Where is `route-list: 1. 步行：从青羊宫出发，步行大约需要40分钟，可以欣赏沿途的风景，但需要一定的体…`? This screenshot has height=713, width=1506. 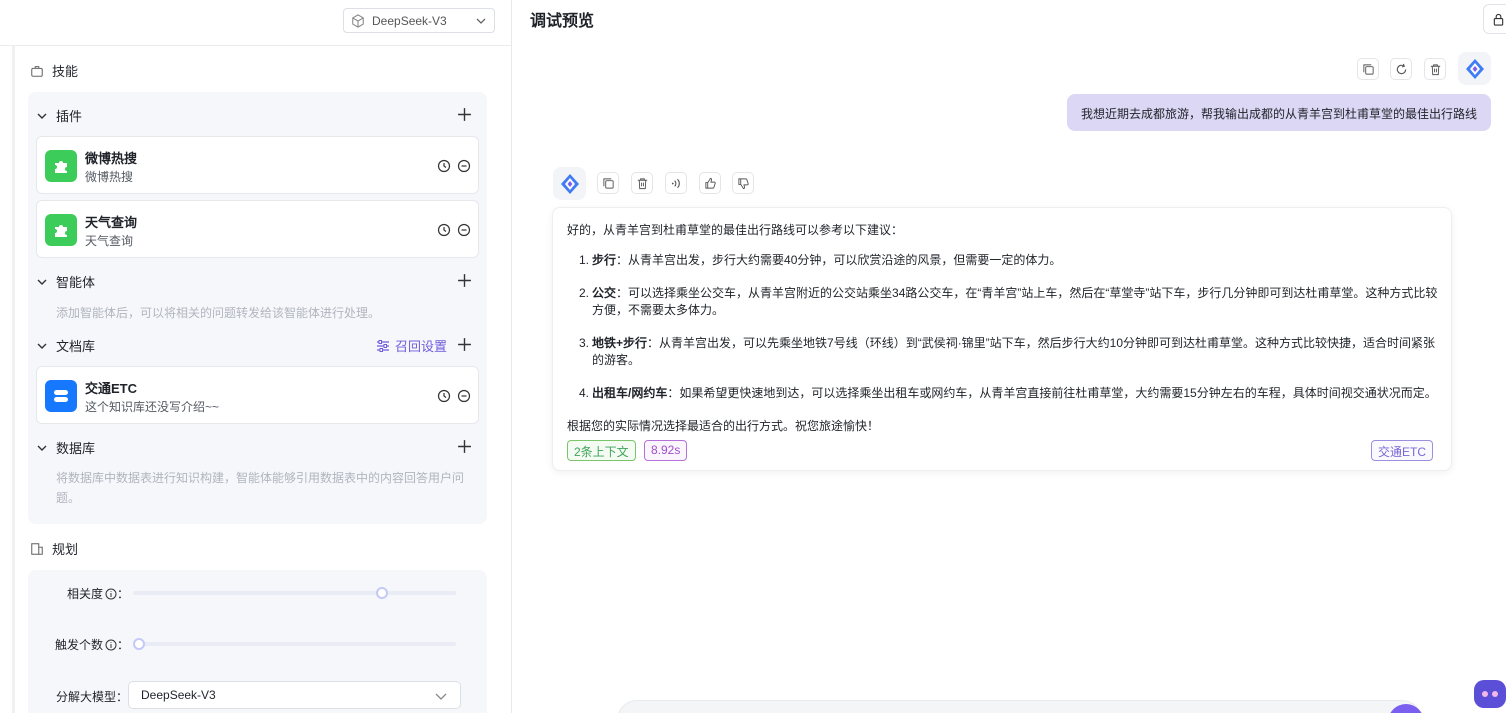
route-list: 1. 步行：从青羊宫出发，步行大约需要40分钟，可以欣赏沿途的风景，但需要一定的体… is located at coordinates (1010, 335).